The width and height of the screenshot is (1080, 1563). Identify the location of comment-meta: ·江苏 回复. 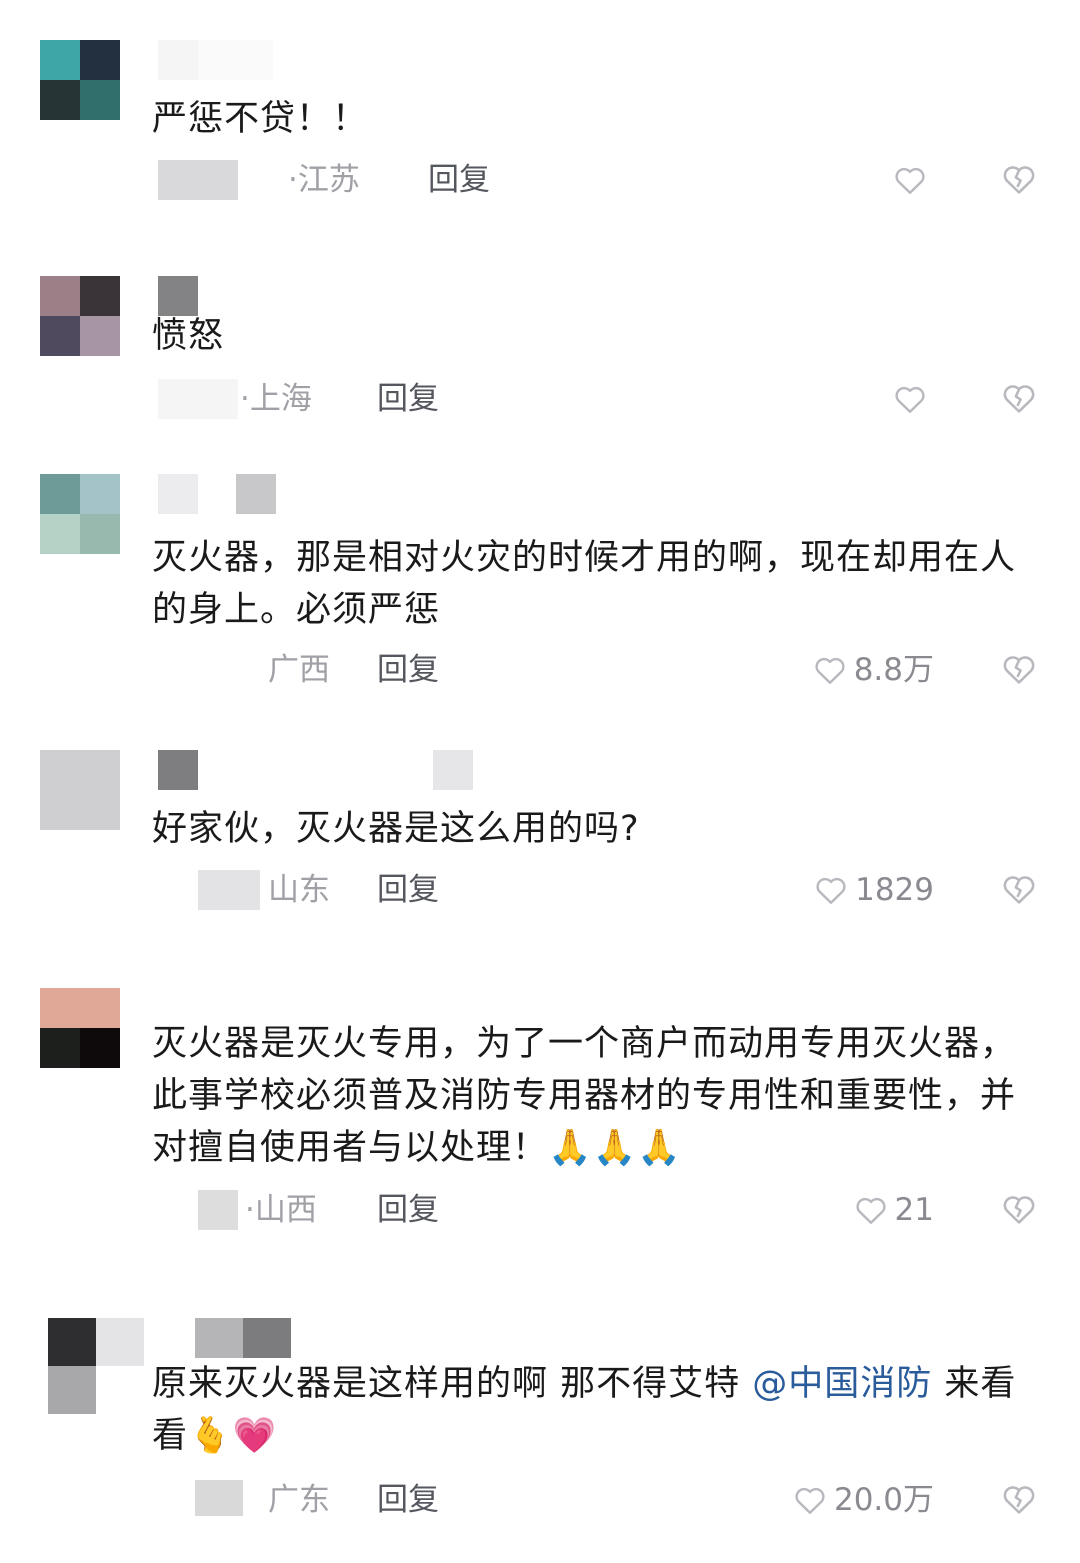
(540, 182).